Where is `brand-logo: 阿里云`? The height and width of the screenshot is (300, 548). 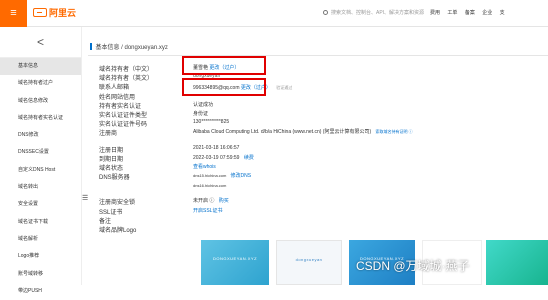
brand-logo: 阿里云 is located at coordinates (54, 13).